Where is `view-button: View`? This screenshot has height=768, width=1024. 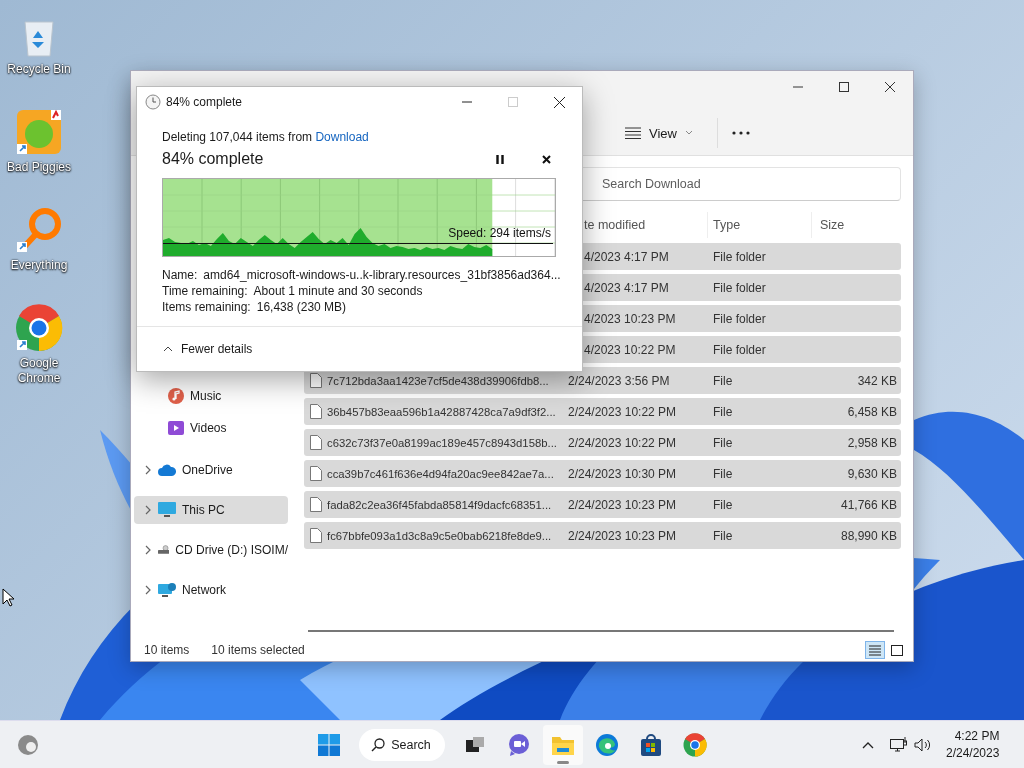 view-button: View is located at coordinates (659, 133).